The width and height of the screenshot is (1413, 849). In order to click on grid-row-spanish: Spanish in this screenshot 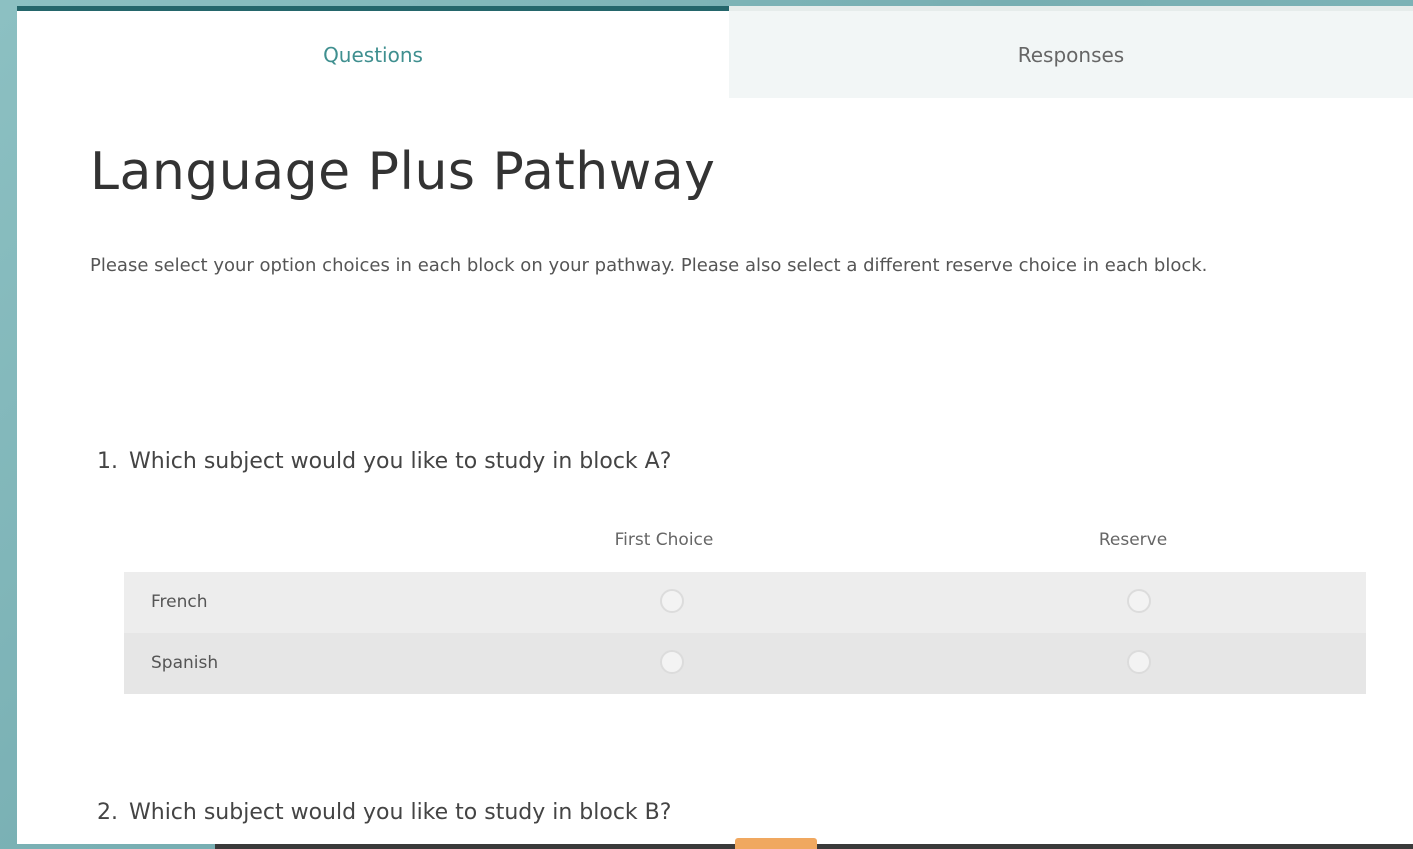, I will do `click(745, 663)`.